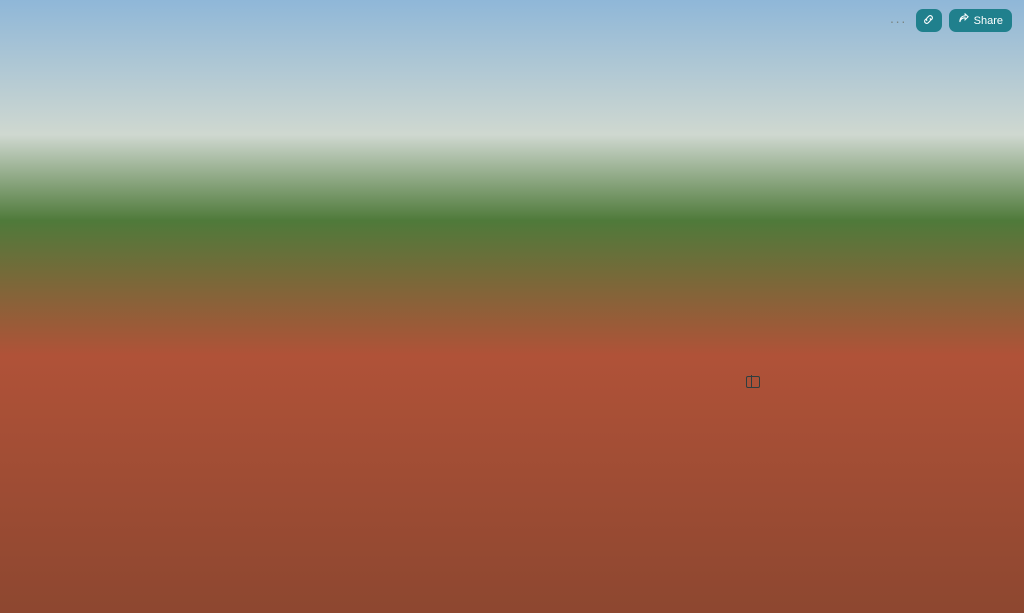 The height and width of the screenshot is (613, 1024). What do you see at coordinates (898, 21) in the screenshot?
I see `thread-overflow-menu-button: ···` at bounding box center [898, 21].